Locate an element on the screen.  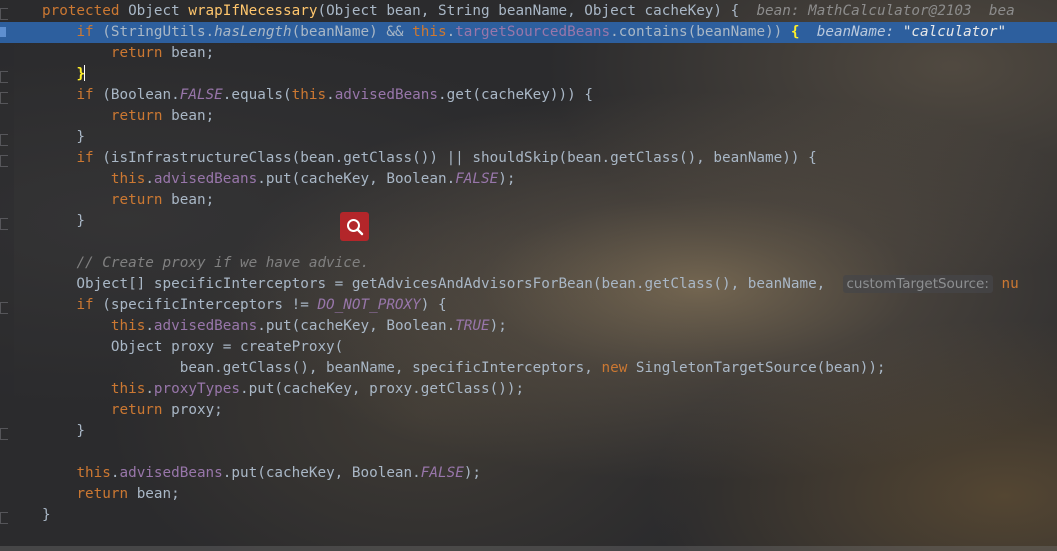
code-token: hasLength is located at coordinates (253, 32).